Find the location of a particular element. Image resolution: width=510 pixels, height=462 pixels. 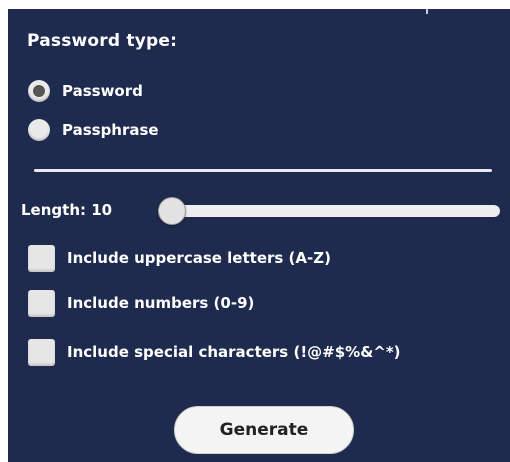

length-slider-track is located at coordinates (329, 211).